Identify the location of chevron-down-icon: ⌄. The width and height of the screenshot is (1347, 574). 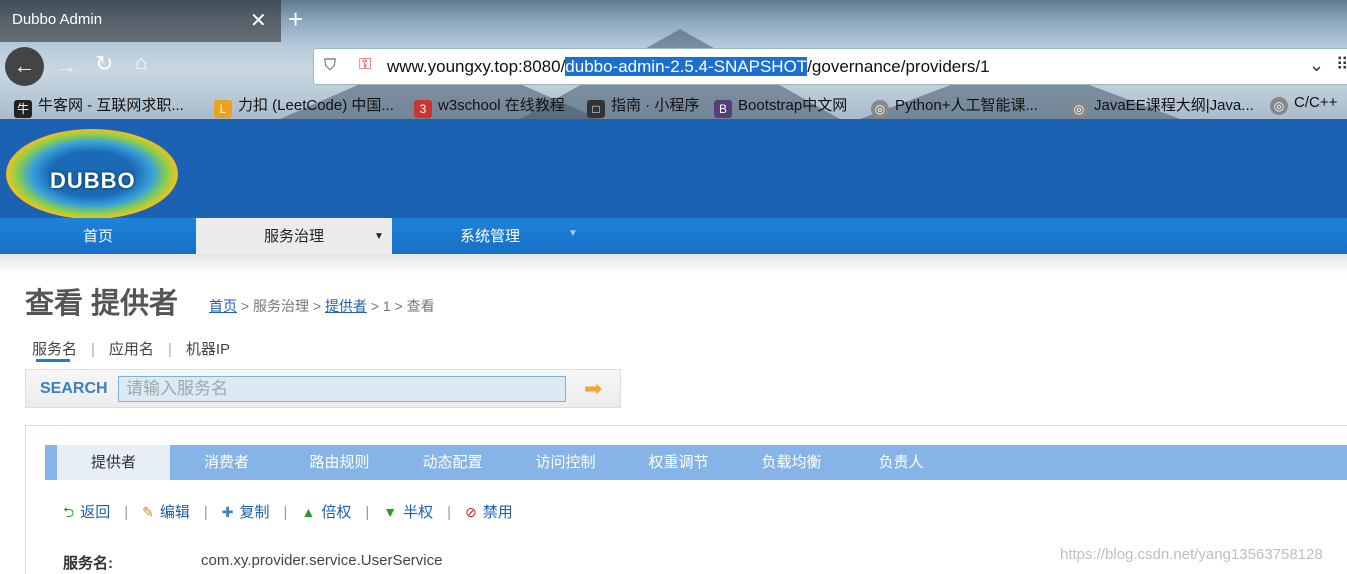
(1316, 65).